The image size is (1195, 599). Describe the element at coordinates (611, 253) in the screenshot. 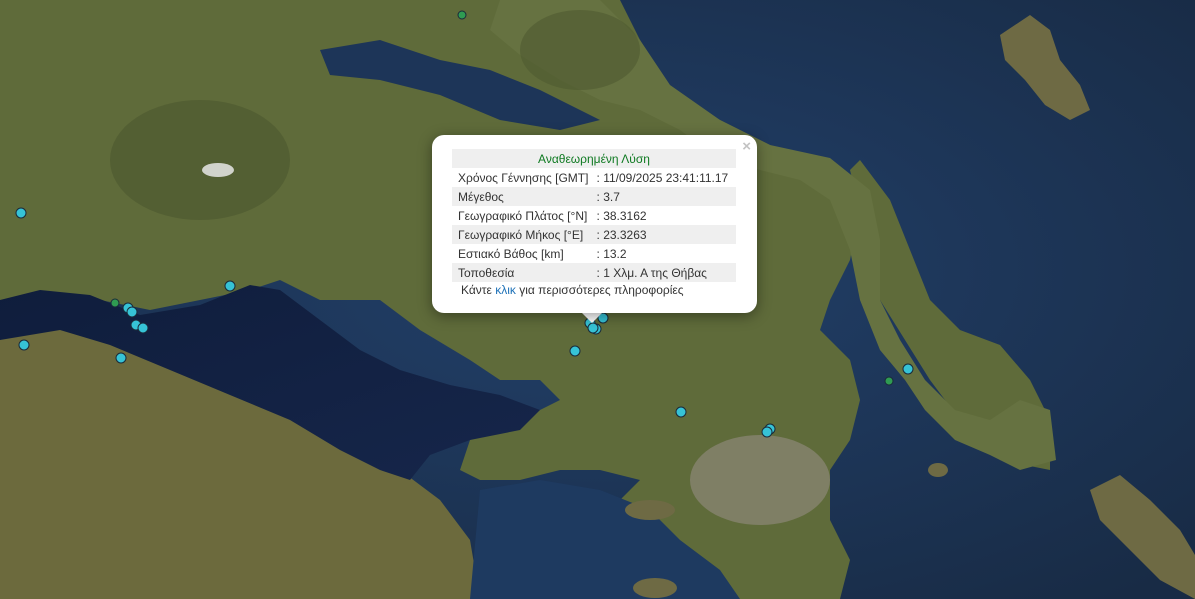

I see `detail-value: : 13.2` at that location.